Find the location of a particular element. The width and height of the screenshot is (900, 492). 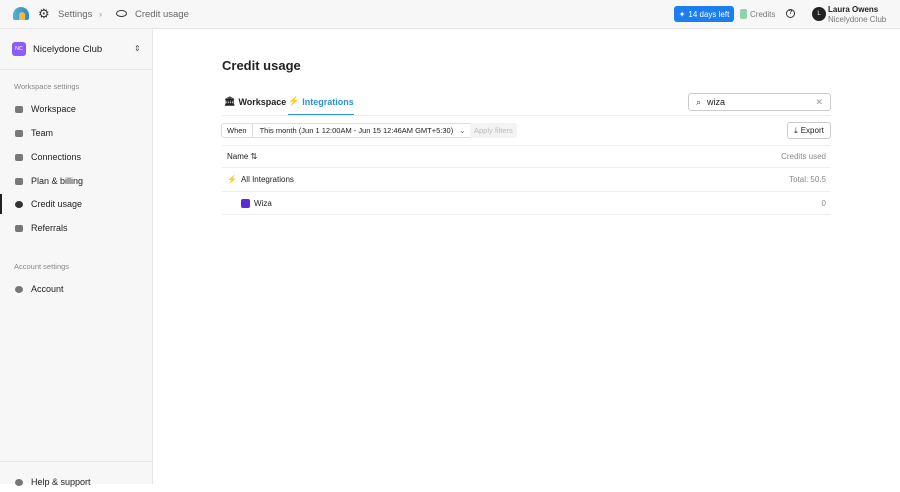

search-input: ⌕ wiza ✕ is located at coordinates (759, 102).